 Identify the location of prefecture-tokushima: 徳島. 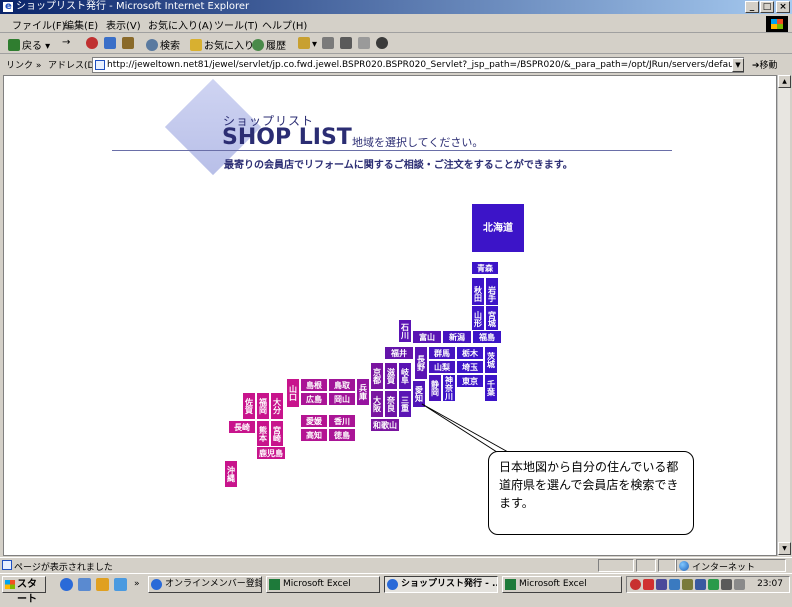
(342, 435).